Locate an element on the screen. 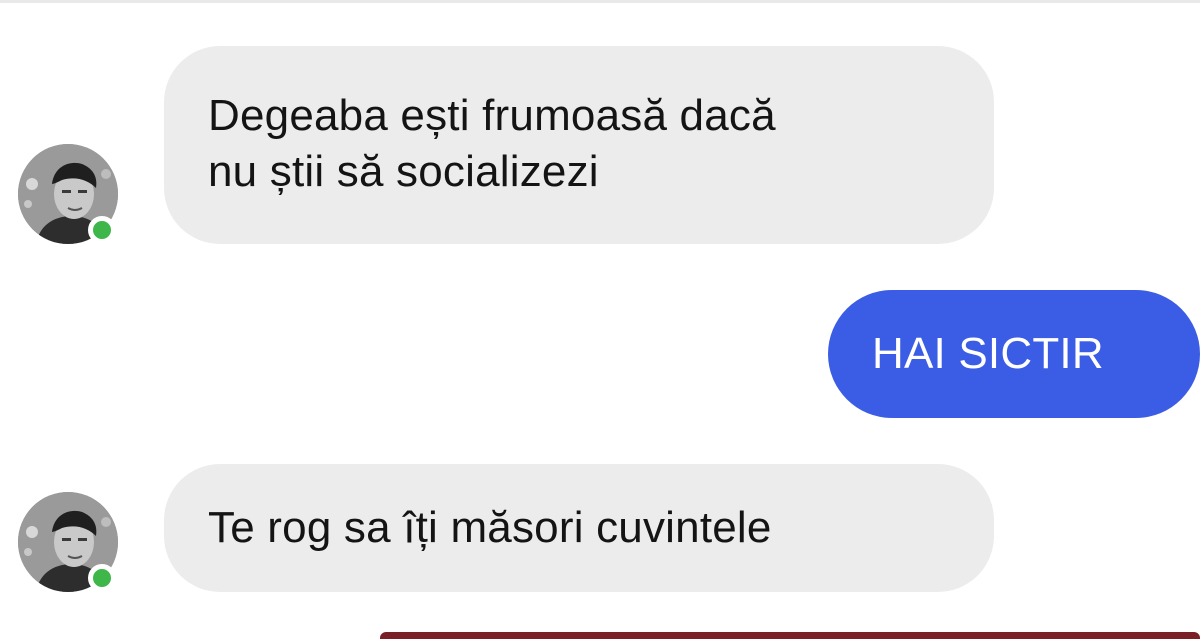 Image resolution: width=1200 pixels, height=639 pixels. message-text: HAI SICTIR is located at coordinates (988, 353).